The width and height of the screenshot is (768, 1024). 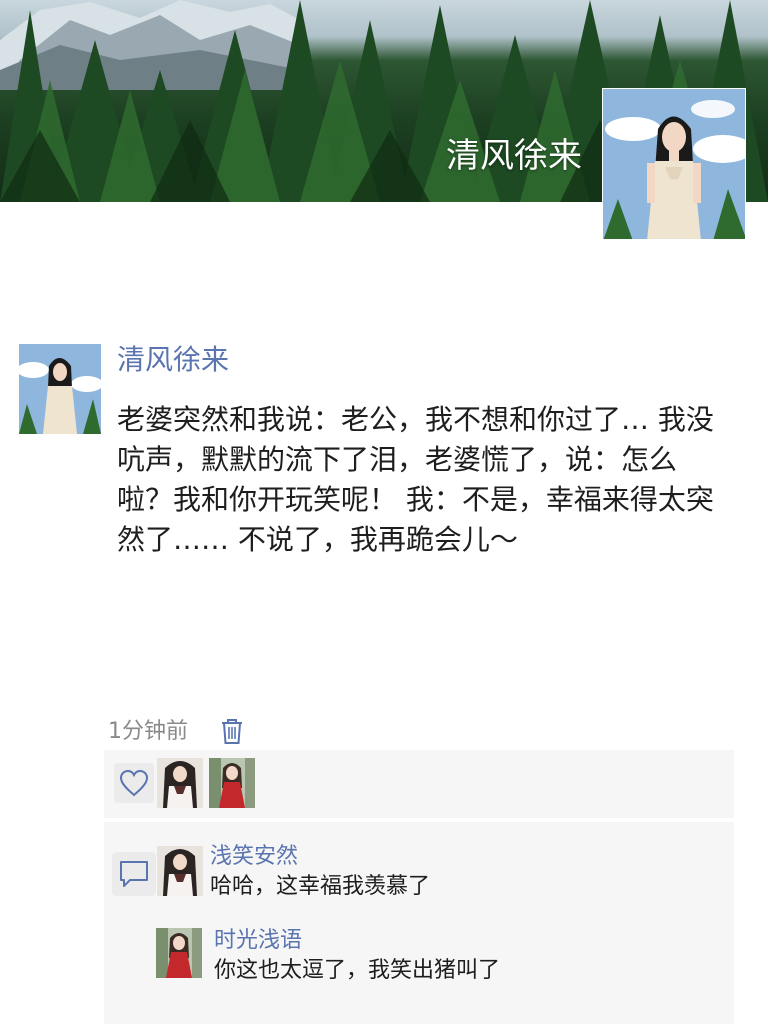 I want to click on post-author-avatar, so click(x=60, y=389).